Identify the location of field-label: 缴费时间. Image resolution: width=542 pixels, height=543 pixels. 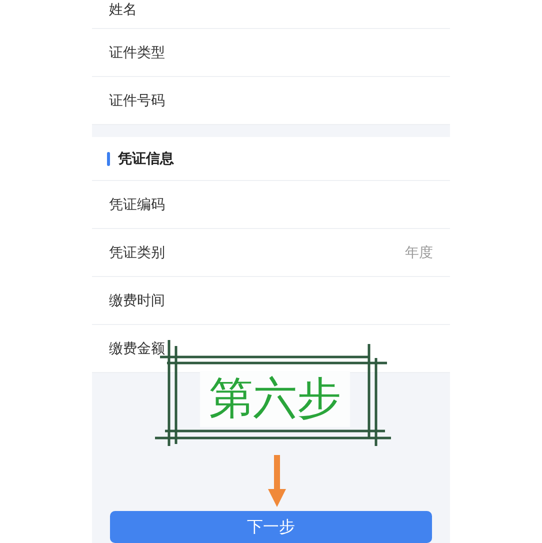
(137, 301).